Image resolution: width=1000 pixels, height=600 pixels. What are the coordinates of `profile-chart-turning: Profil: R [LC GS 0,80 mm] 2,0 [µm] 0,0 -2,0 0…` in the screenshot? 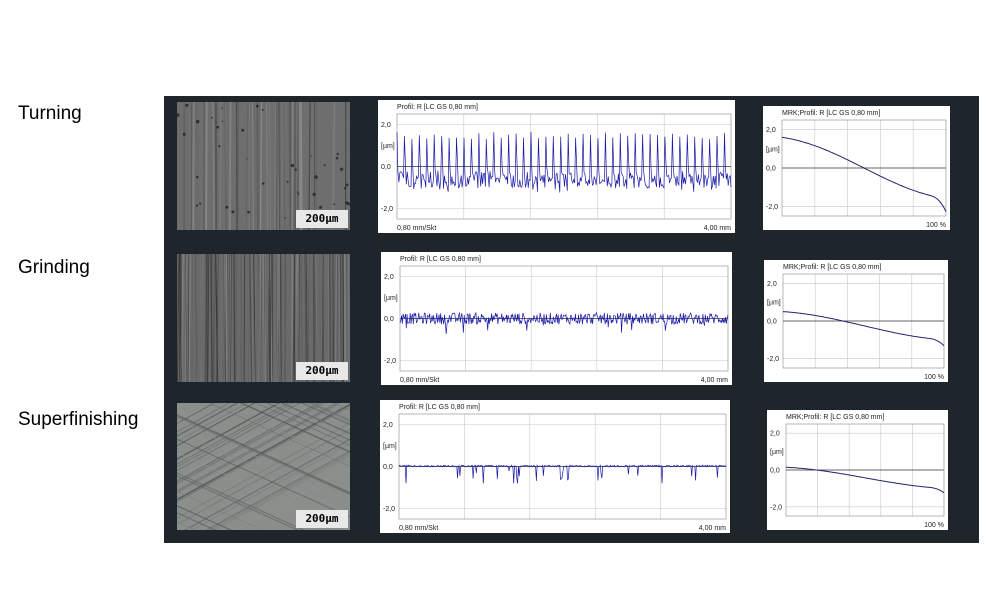 It's located at (556, 166).